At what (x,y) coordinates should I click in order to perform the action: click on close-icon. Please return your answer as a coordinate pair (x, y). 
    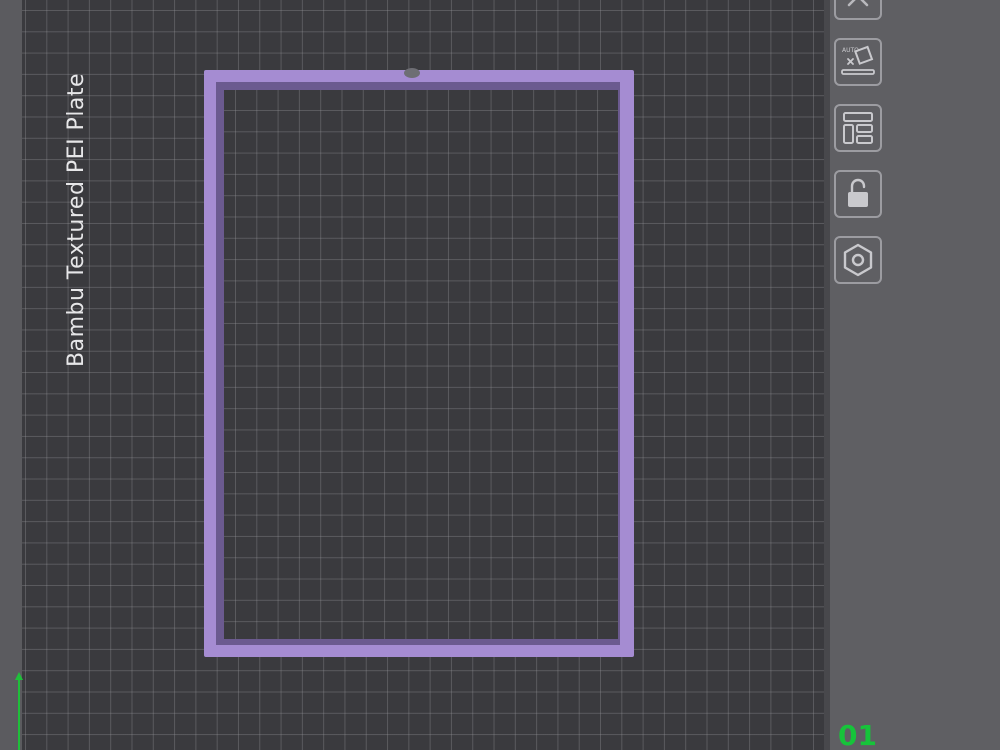
    Looking at the image, I should click on (858, 3).